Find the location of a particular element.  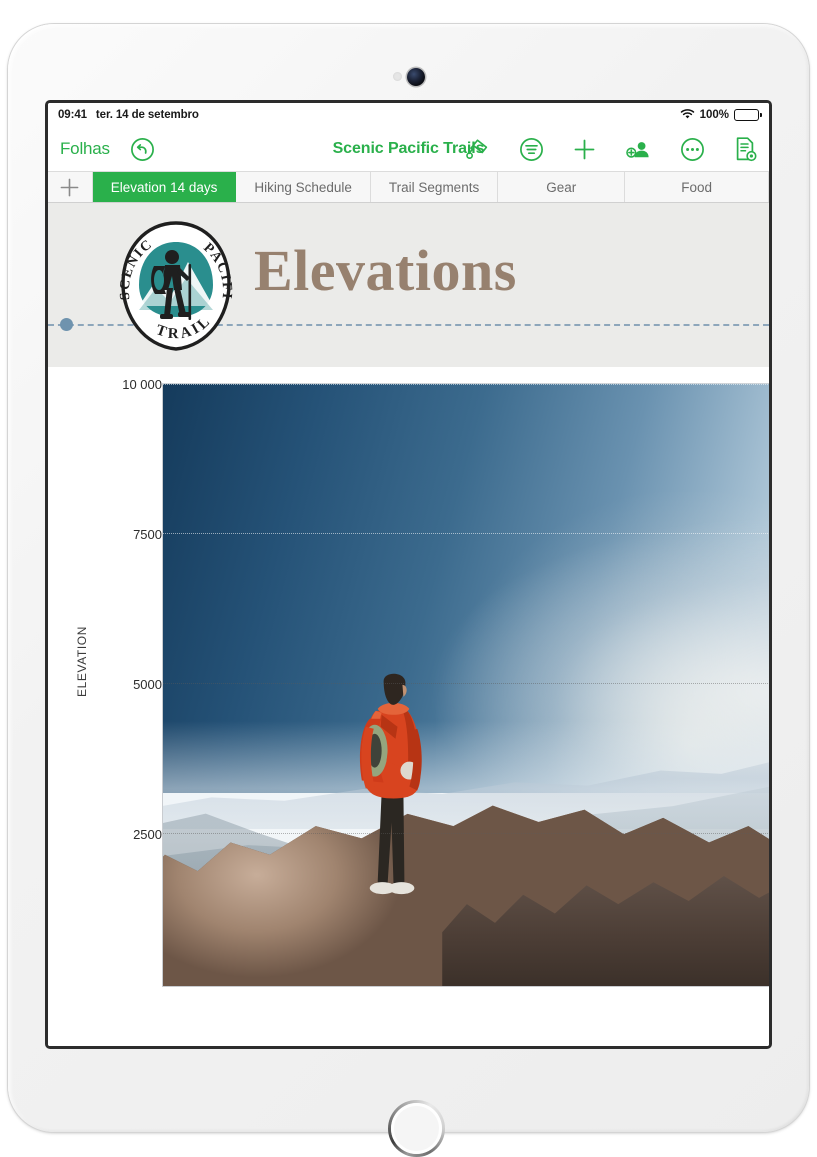

status-right-group: 100% is located at coordinates (721, 115).